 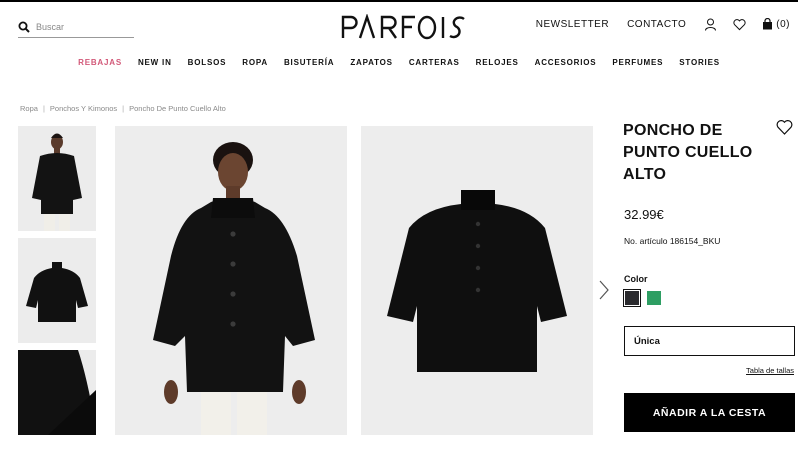 What do you see at coordinates (654, 298) in the screenshot?
I see `color-swatch-green` at bounding box center [654, 298].